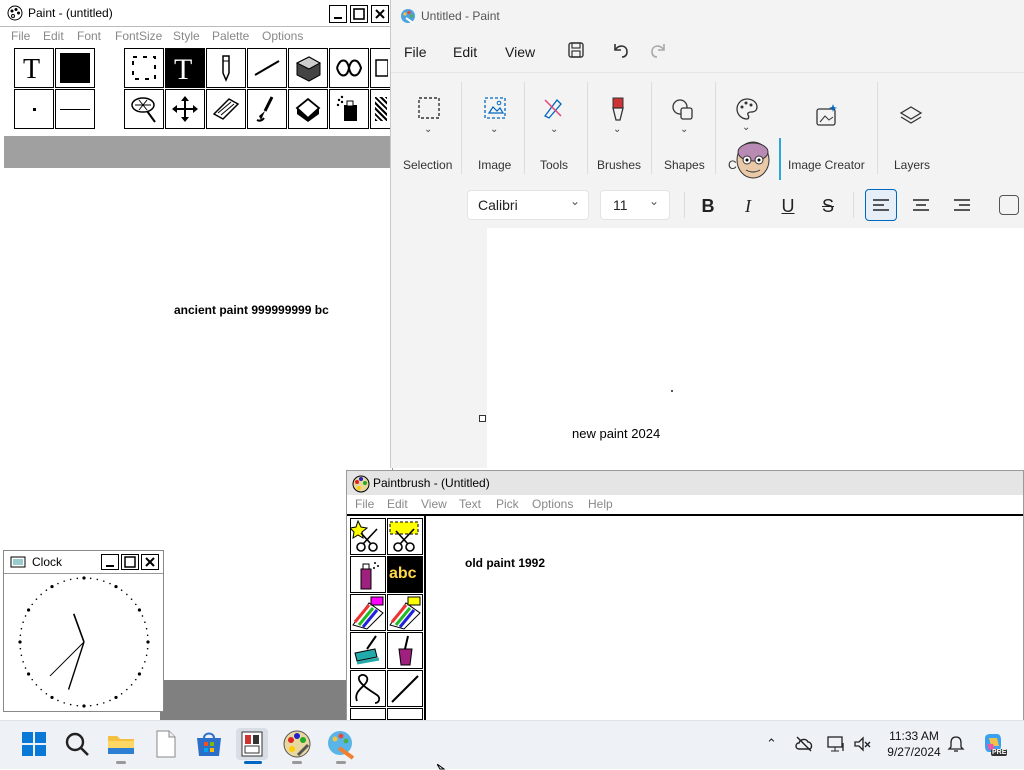  What do you see at coordinates (836, 744) in the screenshot?
I see `network-icon` at bounding box center [836, 744].